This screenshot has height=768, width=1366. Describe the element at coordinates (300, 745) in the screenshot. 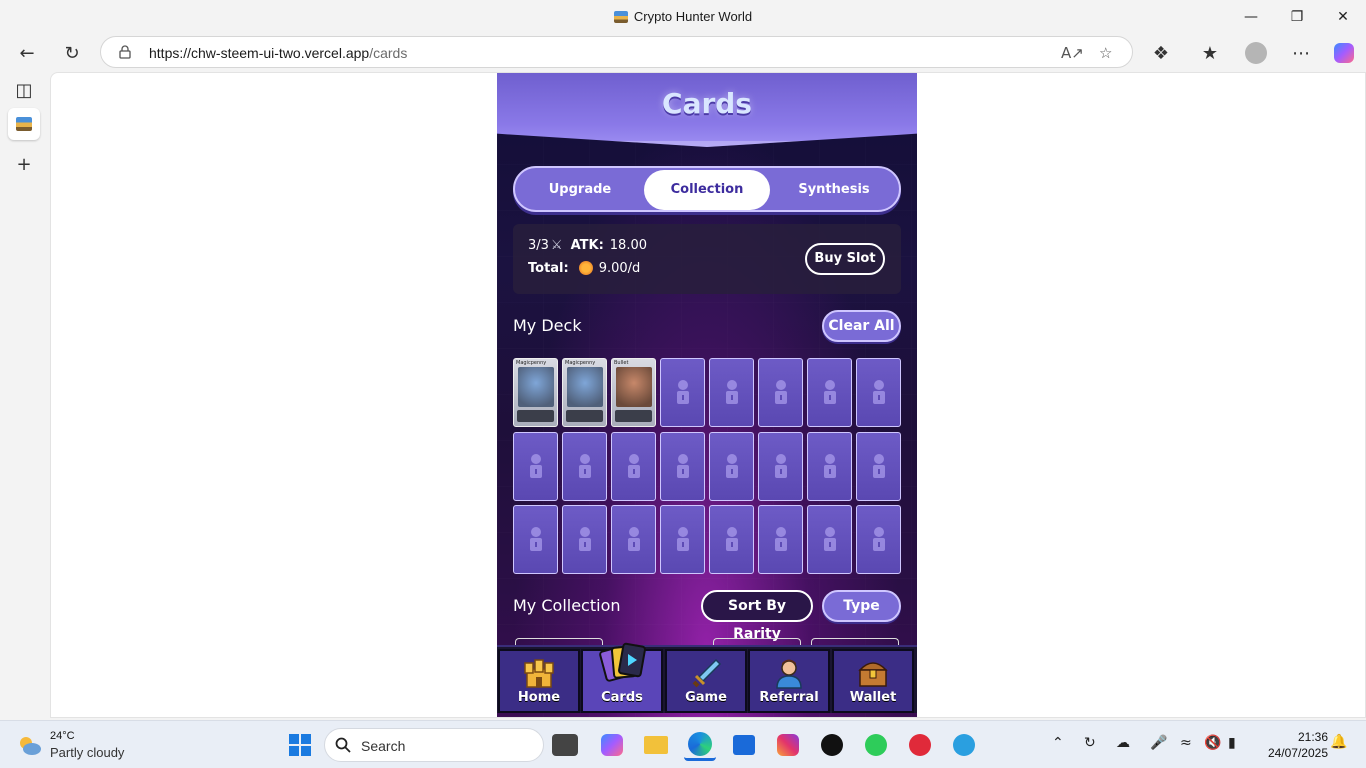

I see `start-button` at that location.